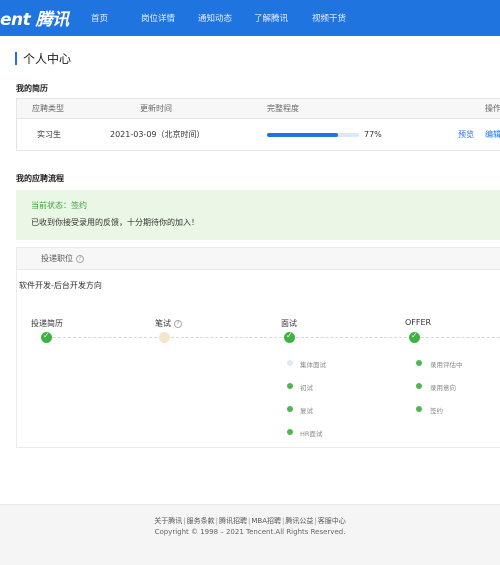 The height and width of the screenshot is (565, 500). What do you see at coordinates (158, 18) in the screenshot?
I see `nav-item-job-details: 岗位详情` at bounding box center [158, 18].